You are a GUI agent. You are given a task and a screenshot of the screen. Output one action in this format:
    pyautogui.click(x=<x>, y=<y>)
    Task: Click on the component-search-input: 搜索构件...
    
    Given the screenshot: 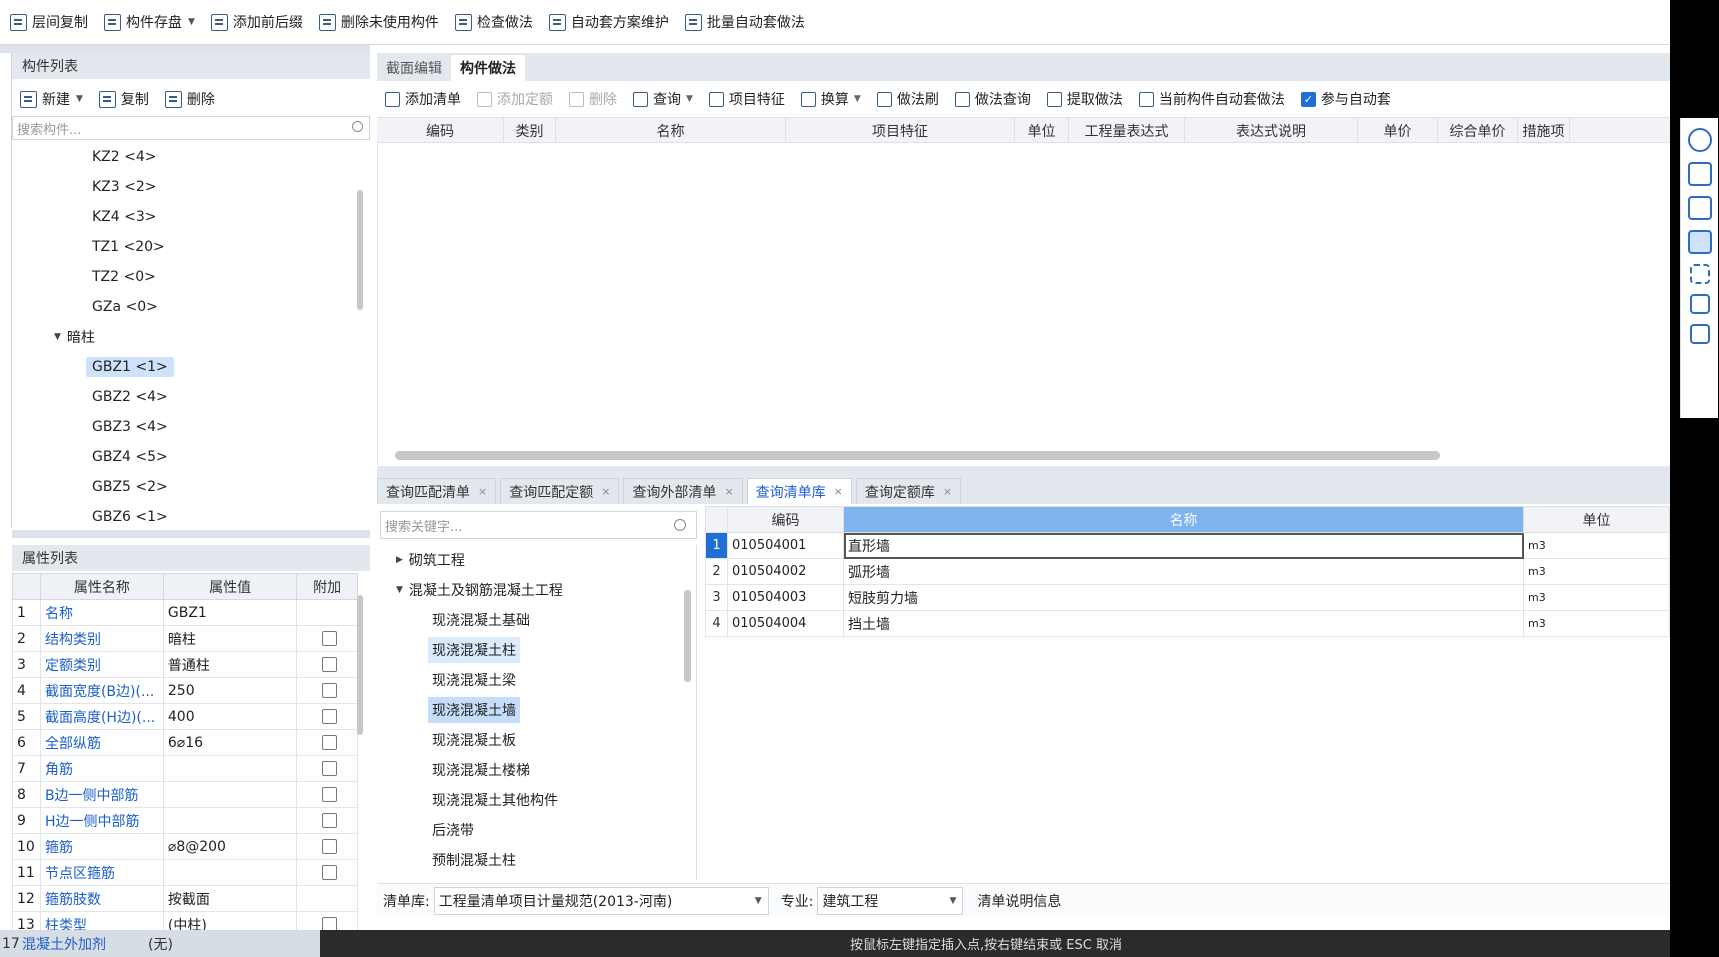 What is the action you would take?
    pyautogui.click(x=191, y=128)
    